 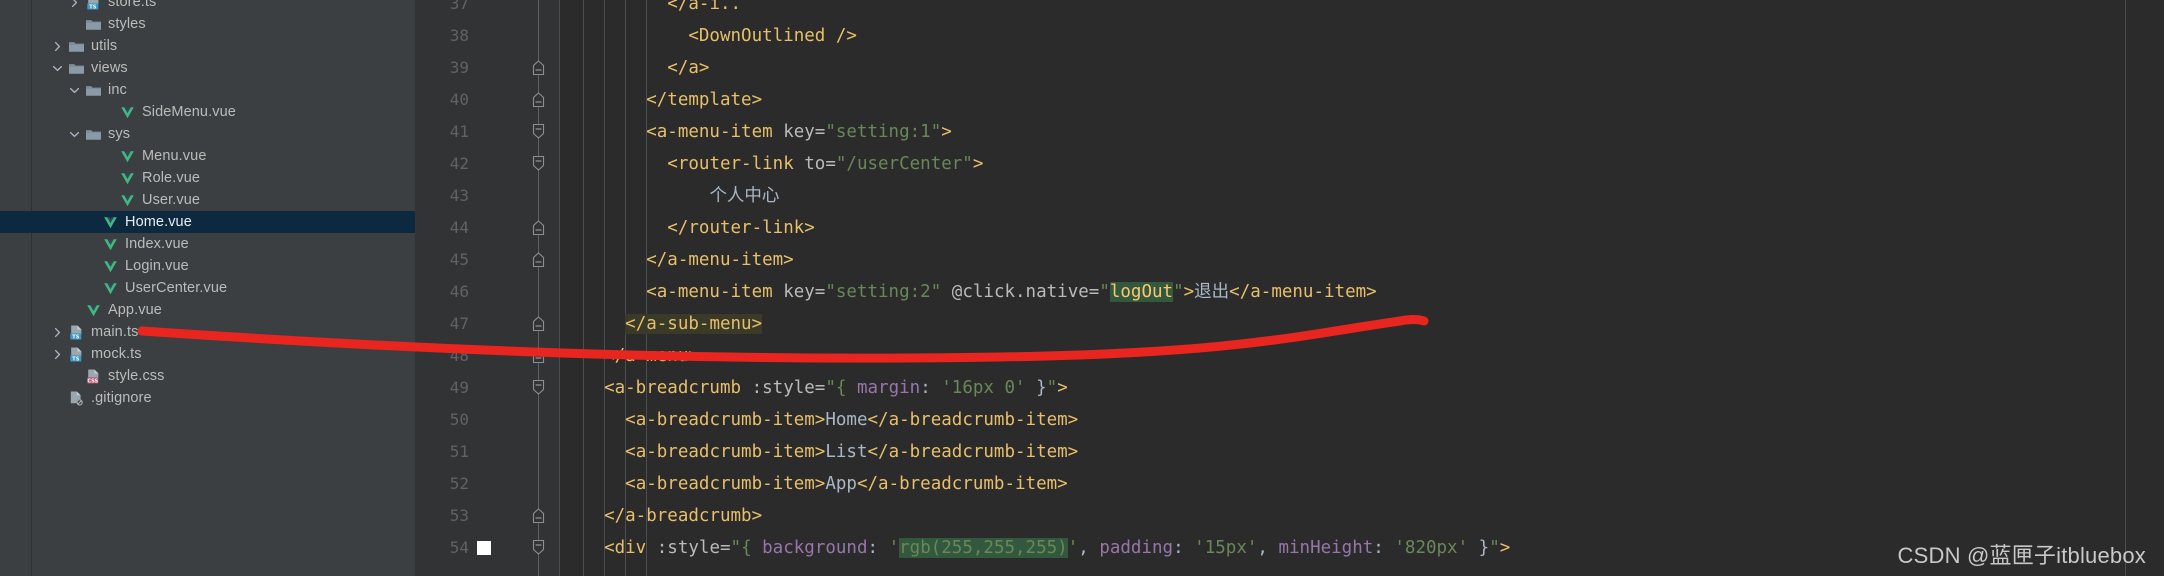 I want to click on code-line: </a-i.., so click(x=662, y=10).